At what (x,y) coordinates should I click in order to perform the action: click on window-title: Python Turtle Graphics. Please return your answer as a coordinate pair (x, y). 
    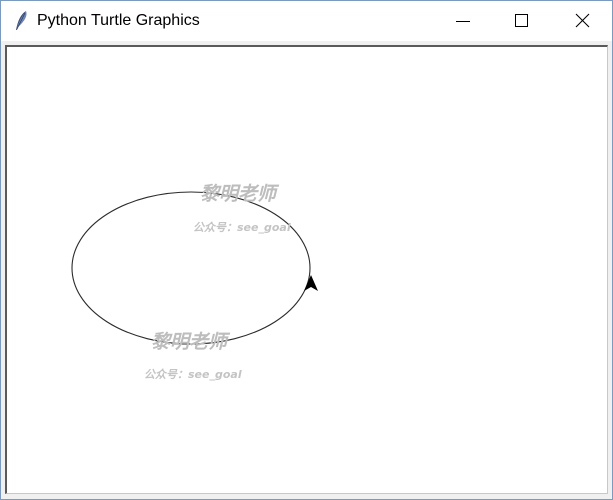
    Looking at the image, I should click on (118, 20).